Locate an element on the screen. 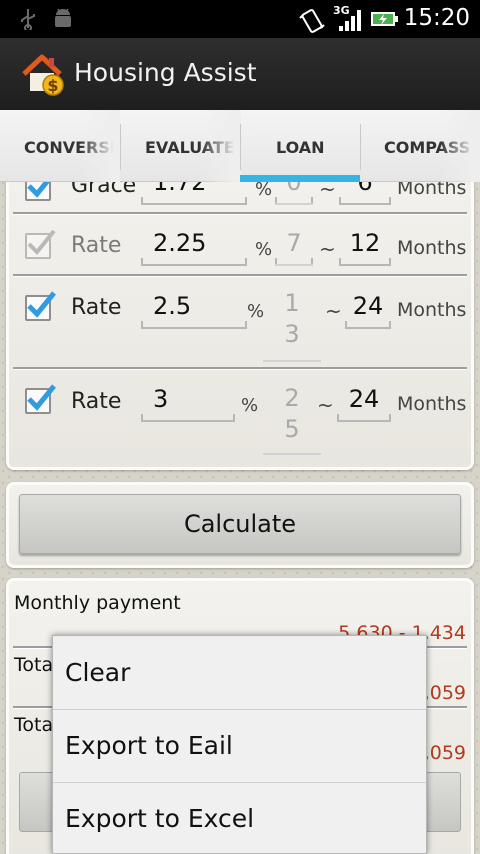 This screenshot has height=854, width=480. tab-label: LOAN is located at coordinates (300, 147).